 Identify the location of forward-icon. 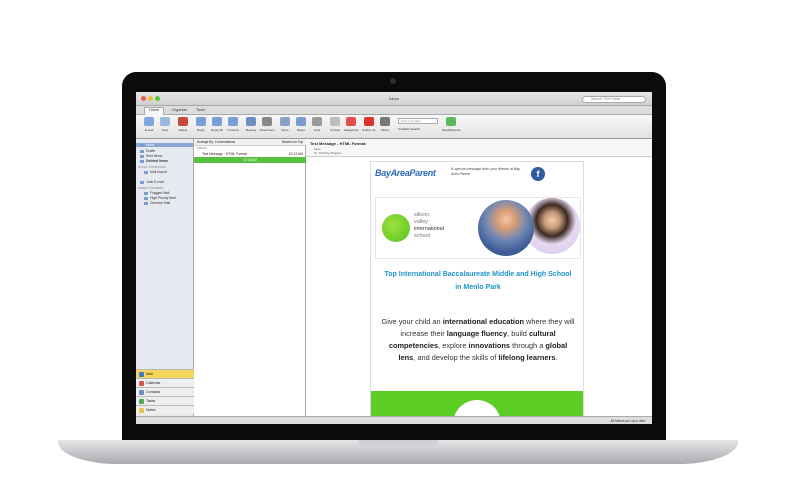
(233, 121).